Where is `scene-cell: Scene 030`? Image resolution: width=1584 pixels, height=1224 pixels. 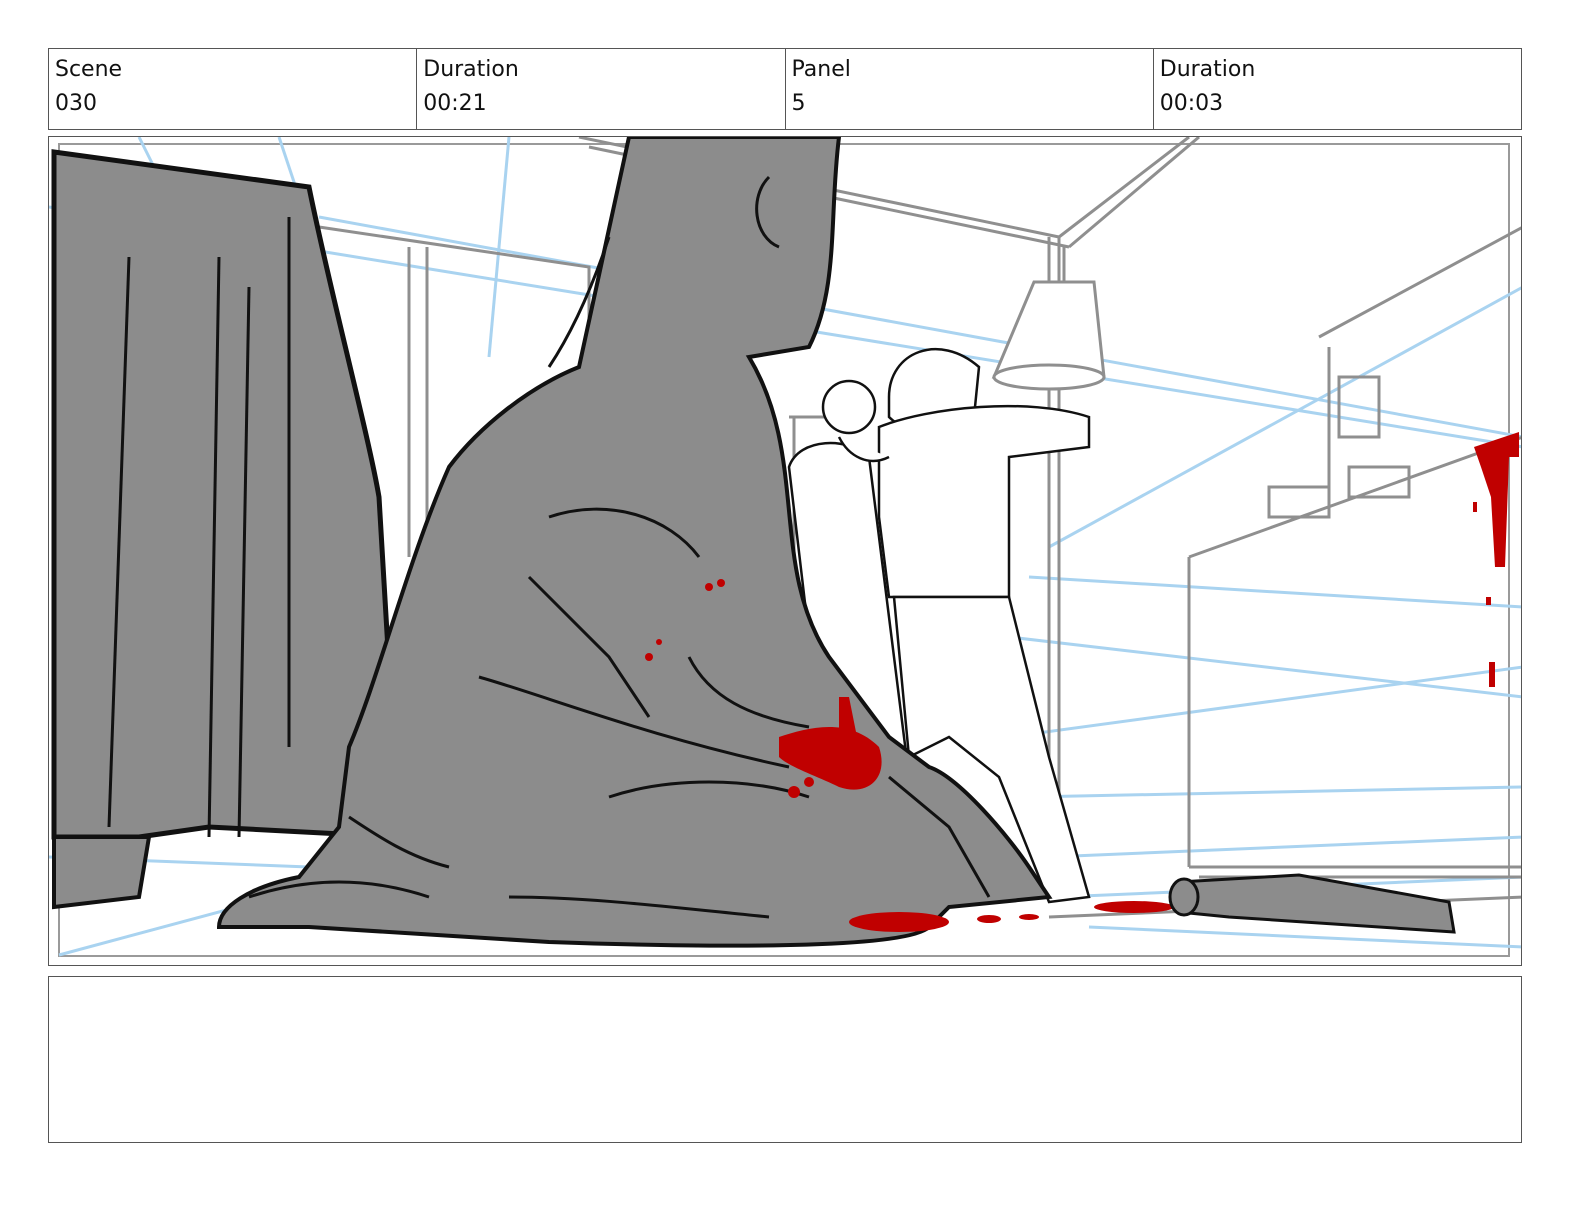
scene-cell: Scene 030 is located at coordinates (233, 89).